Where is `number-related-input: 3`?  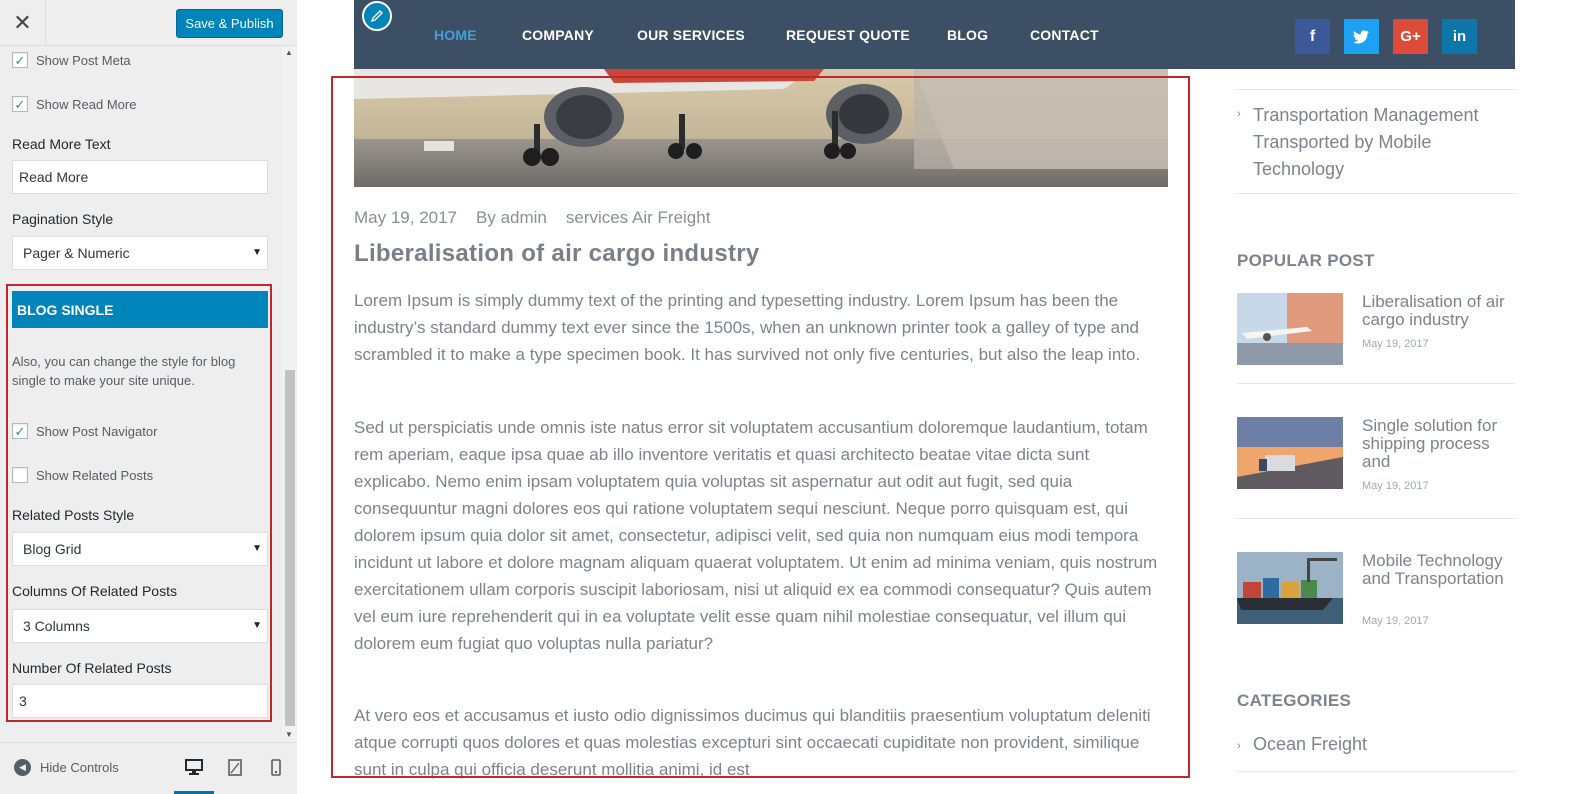 number-related-input: 3 is located at coordinates (140, 701).